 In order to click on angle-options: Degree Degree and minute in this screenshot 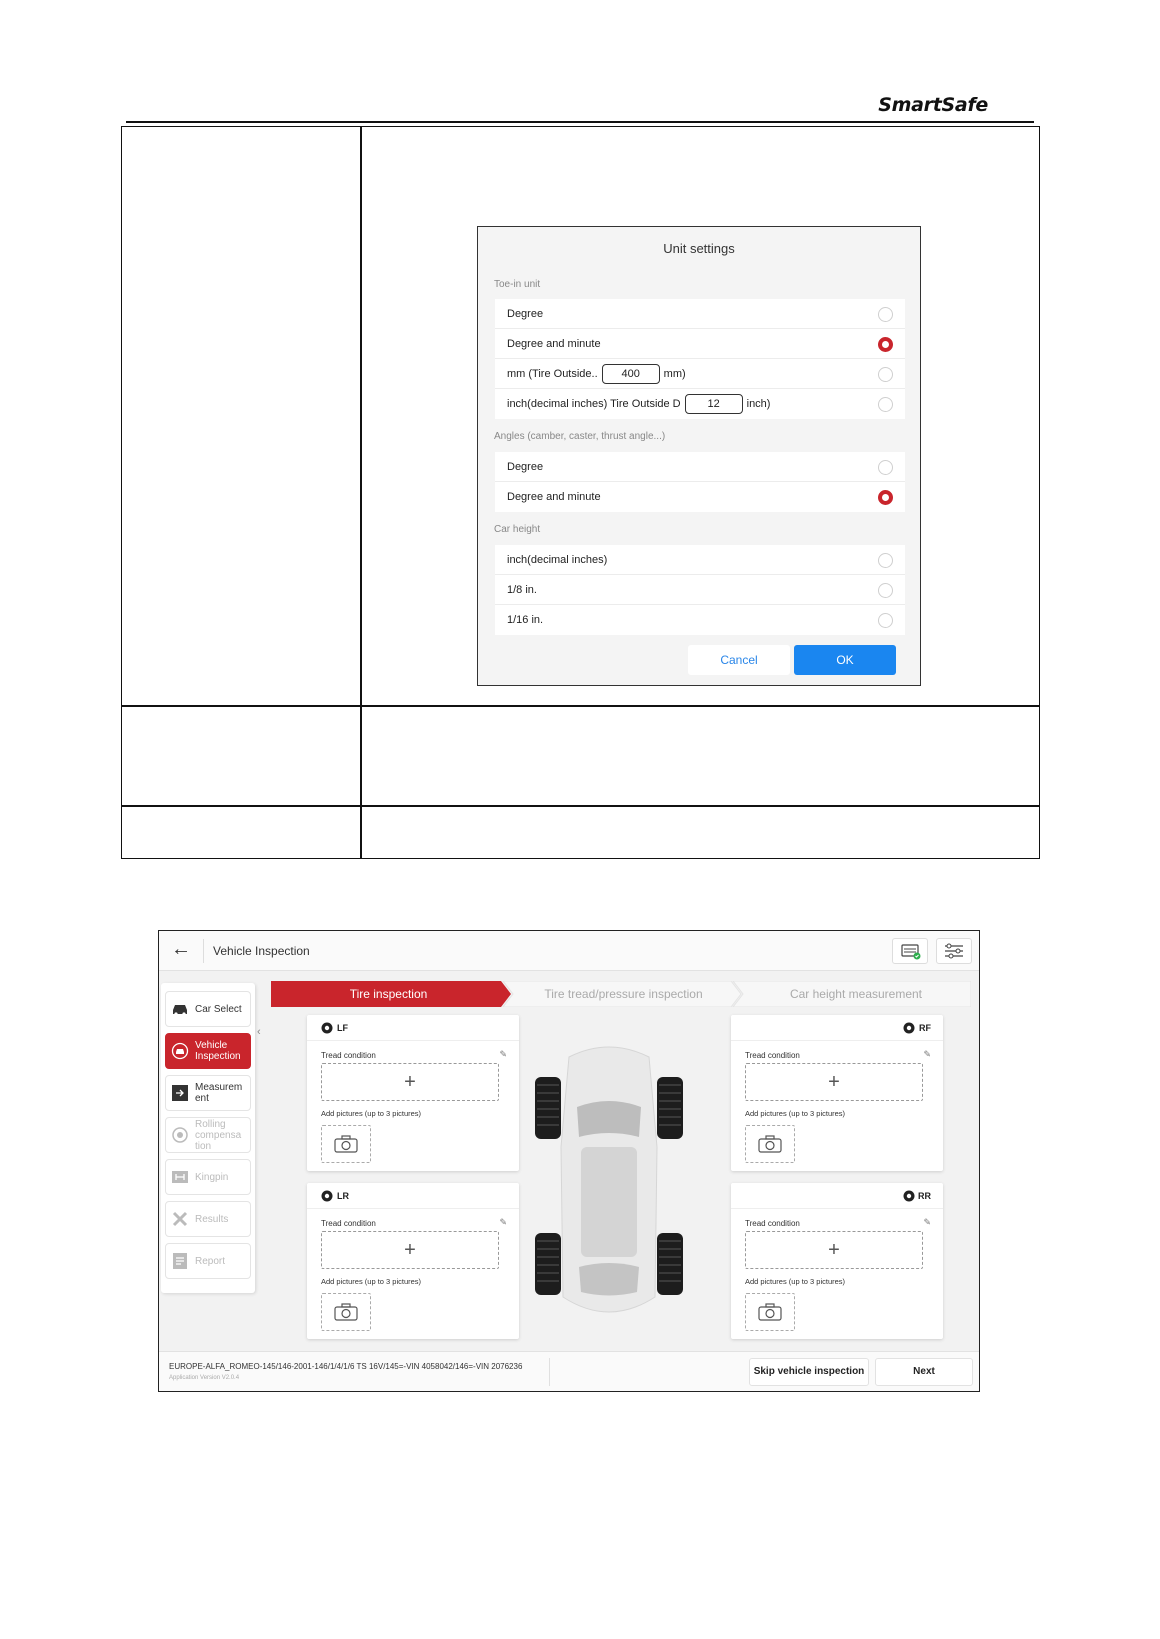, I will do `click(700, 482)`.